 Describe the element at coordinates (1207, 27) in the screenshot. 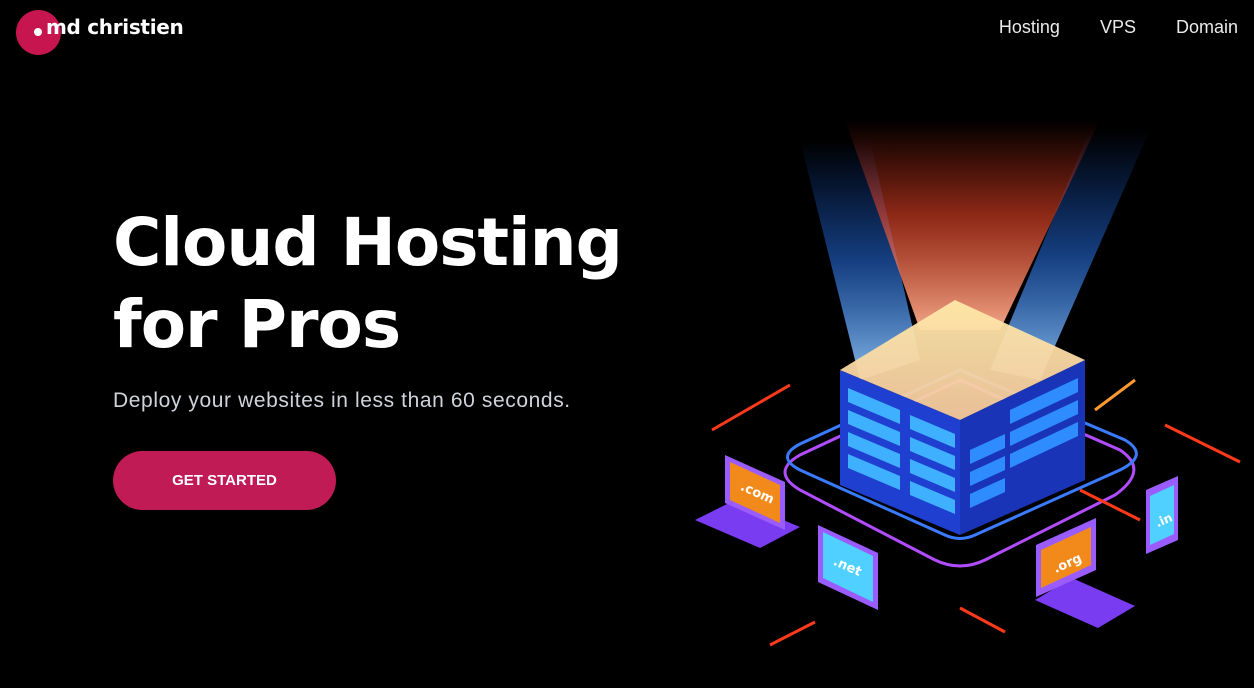

I see `nav-domain-link: Domain` at that location.